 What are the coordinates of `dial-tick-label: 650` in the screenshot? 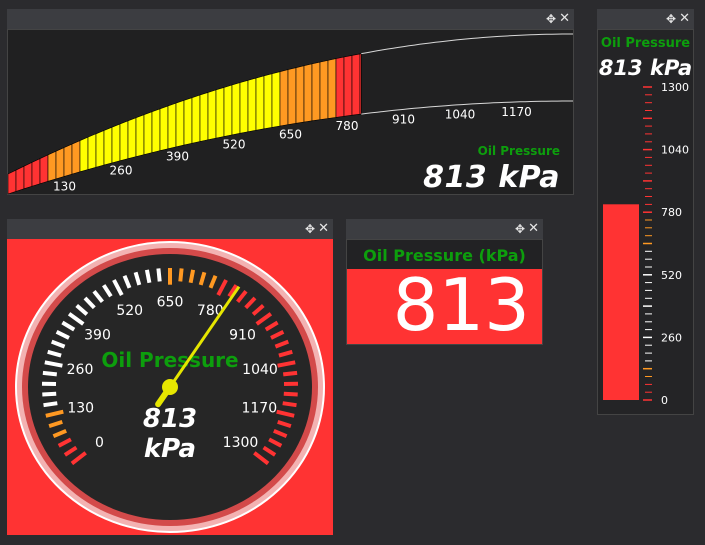 It's located at (170, 302).